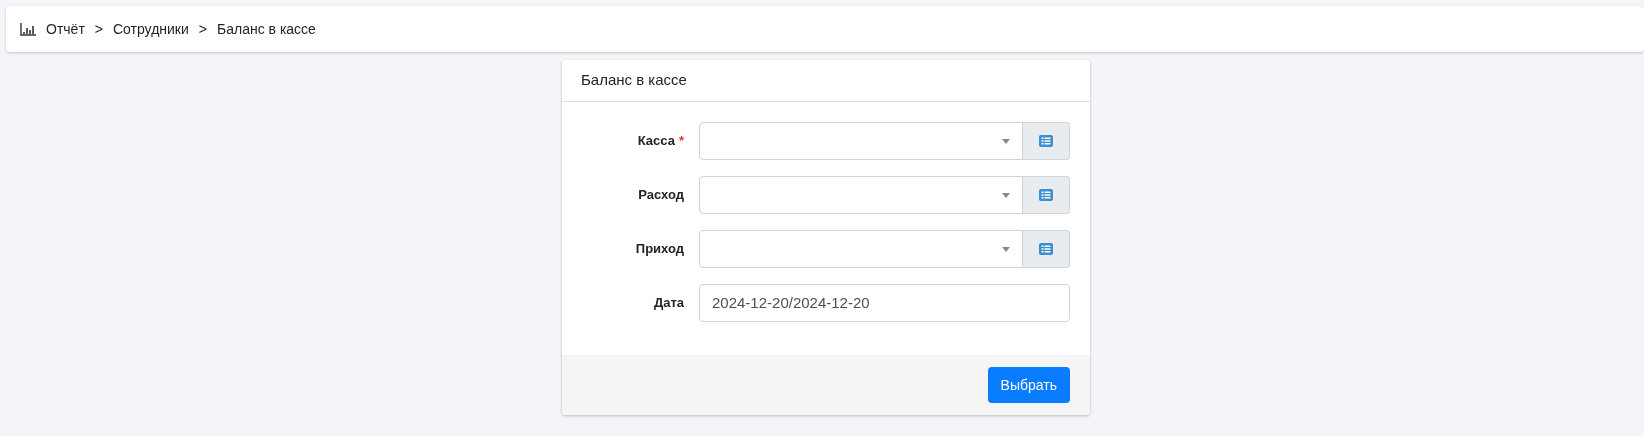 Image resolution: width=1644 pixels, height=436 pixels. Describe the element at coordinates (659, 249) in the screenshot. I see `field-label: Приход` at that location.